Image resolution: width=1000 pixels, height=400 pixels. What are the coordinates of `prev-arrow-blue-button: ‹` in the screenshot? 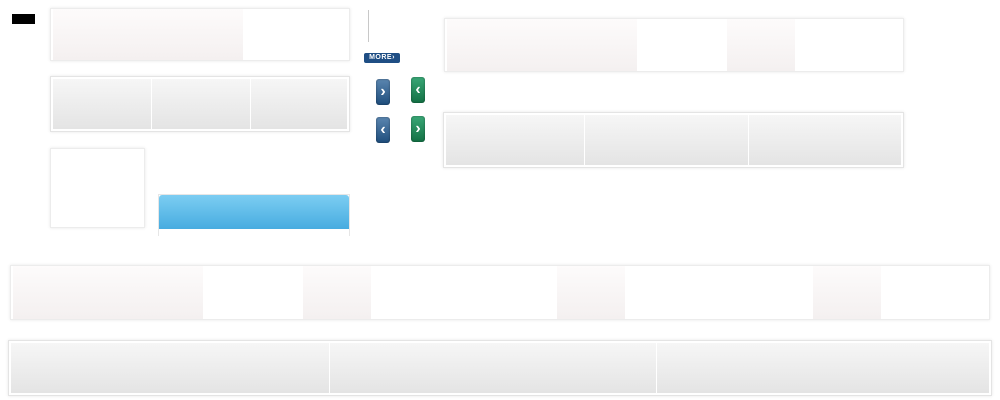 It's located at (383, 130).